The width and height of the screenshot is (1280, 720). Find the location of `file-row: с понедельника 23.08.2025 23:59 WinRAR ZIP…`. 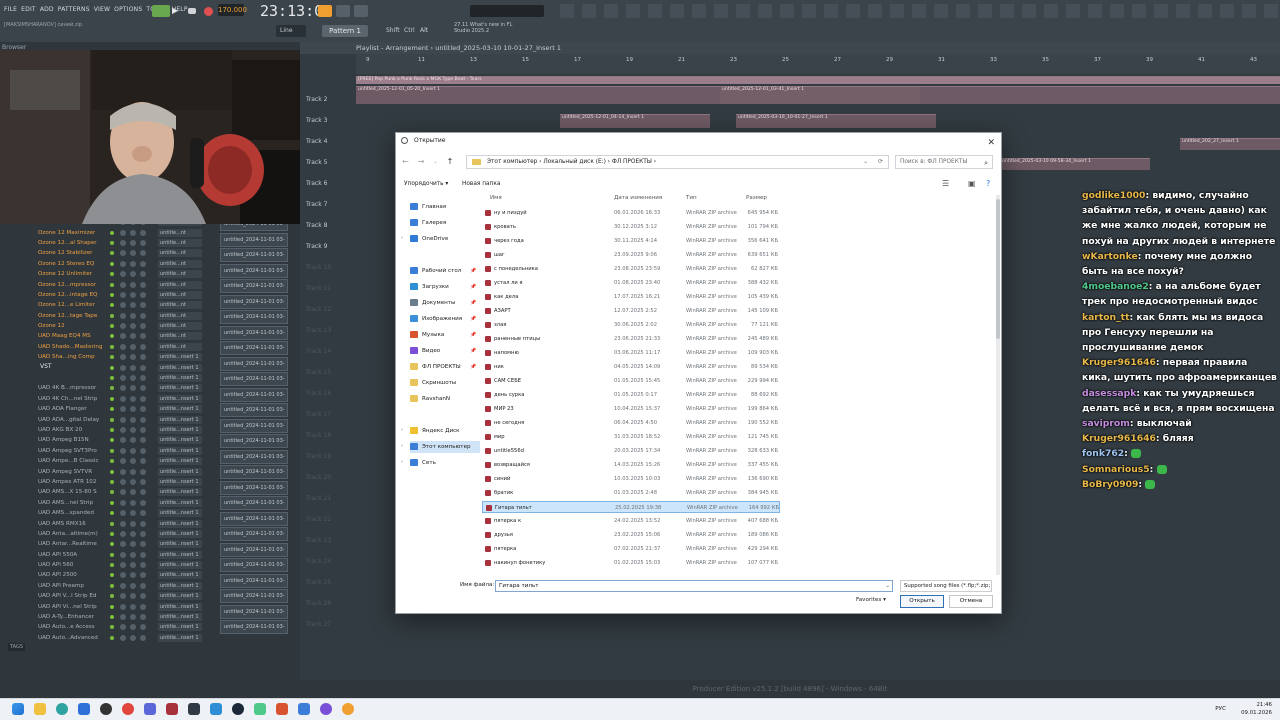

file-row: с понедельника 23.08.2025 23:59 WinRAR ZIP… is located at coordinates (631, 269).